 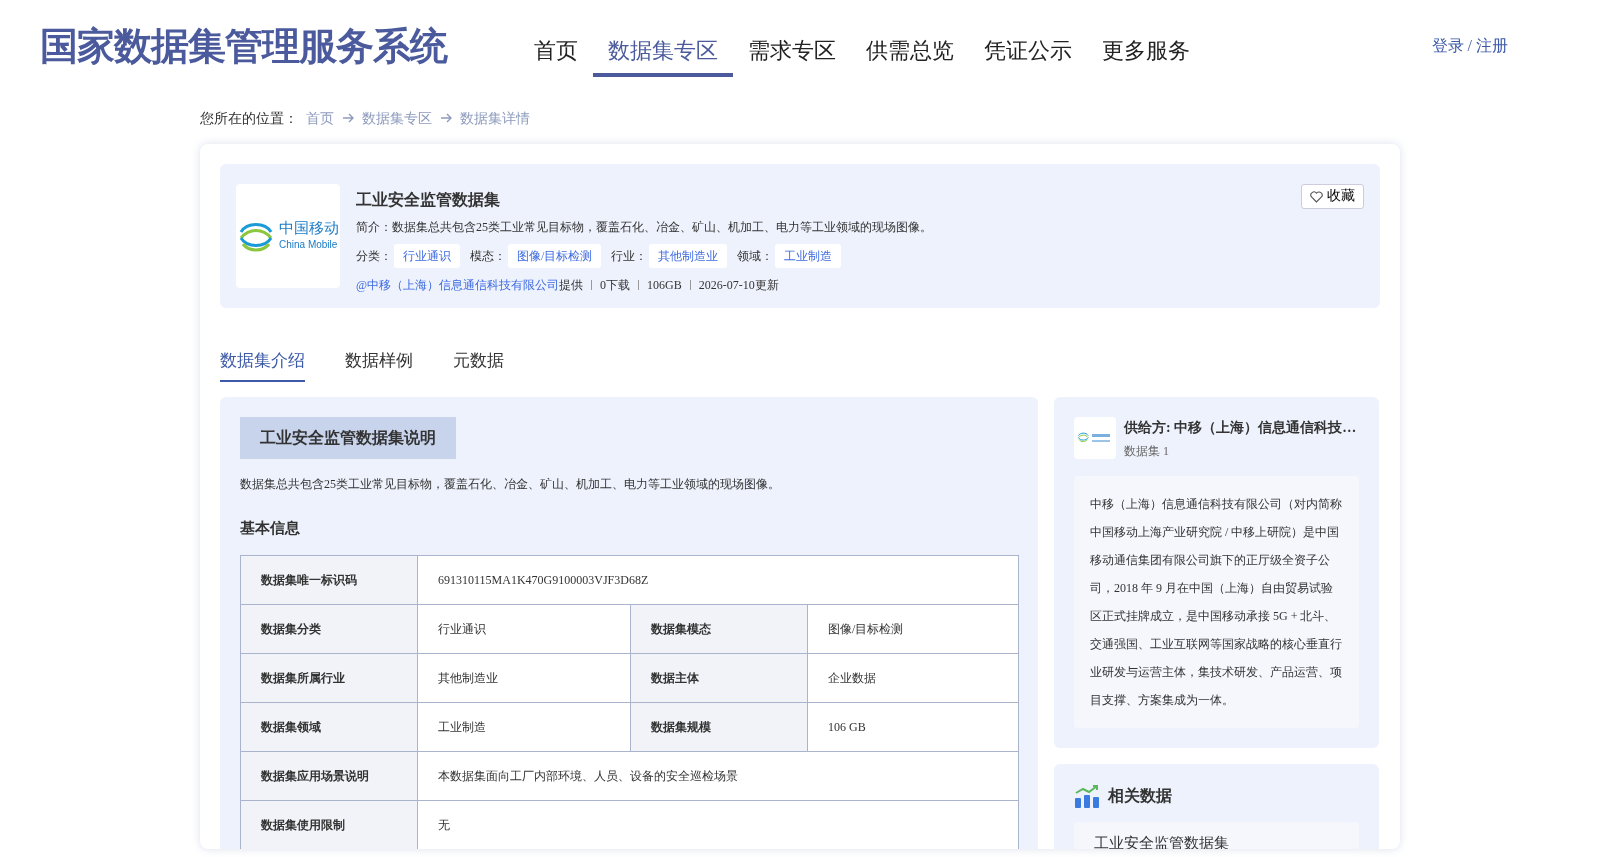 I want to click on tag: 图像/目标检测, so click(x=555, y=256).